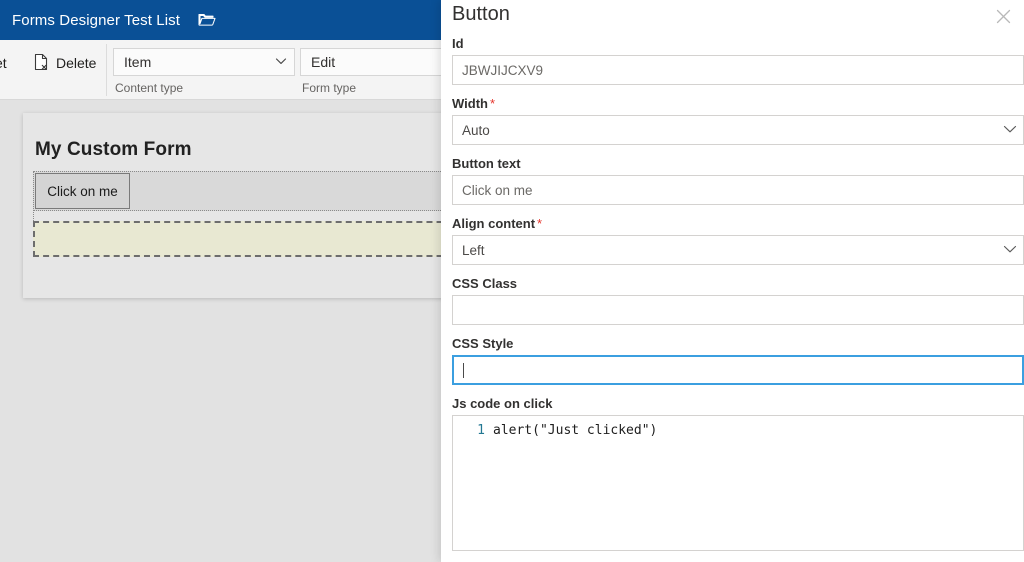 The width and height of the screenshot is (1024, 562). Describe the element at coordinates (138, 62) in the screenshot. I see `content-type-value: Item` at that location.